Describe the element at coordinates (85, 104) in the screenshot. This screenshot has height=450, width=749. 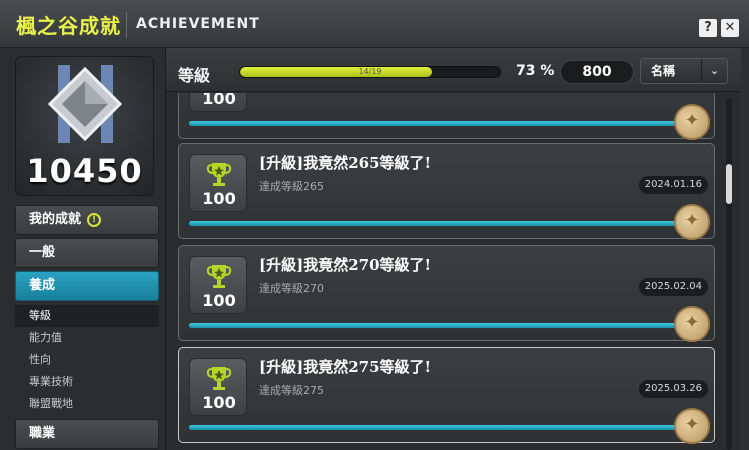
I see `diamond-emblem-icon` at that location.